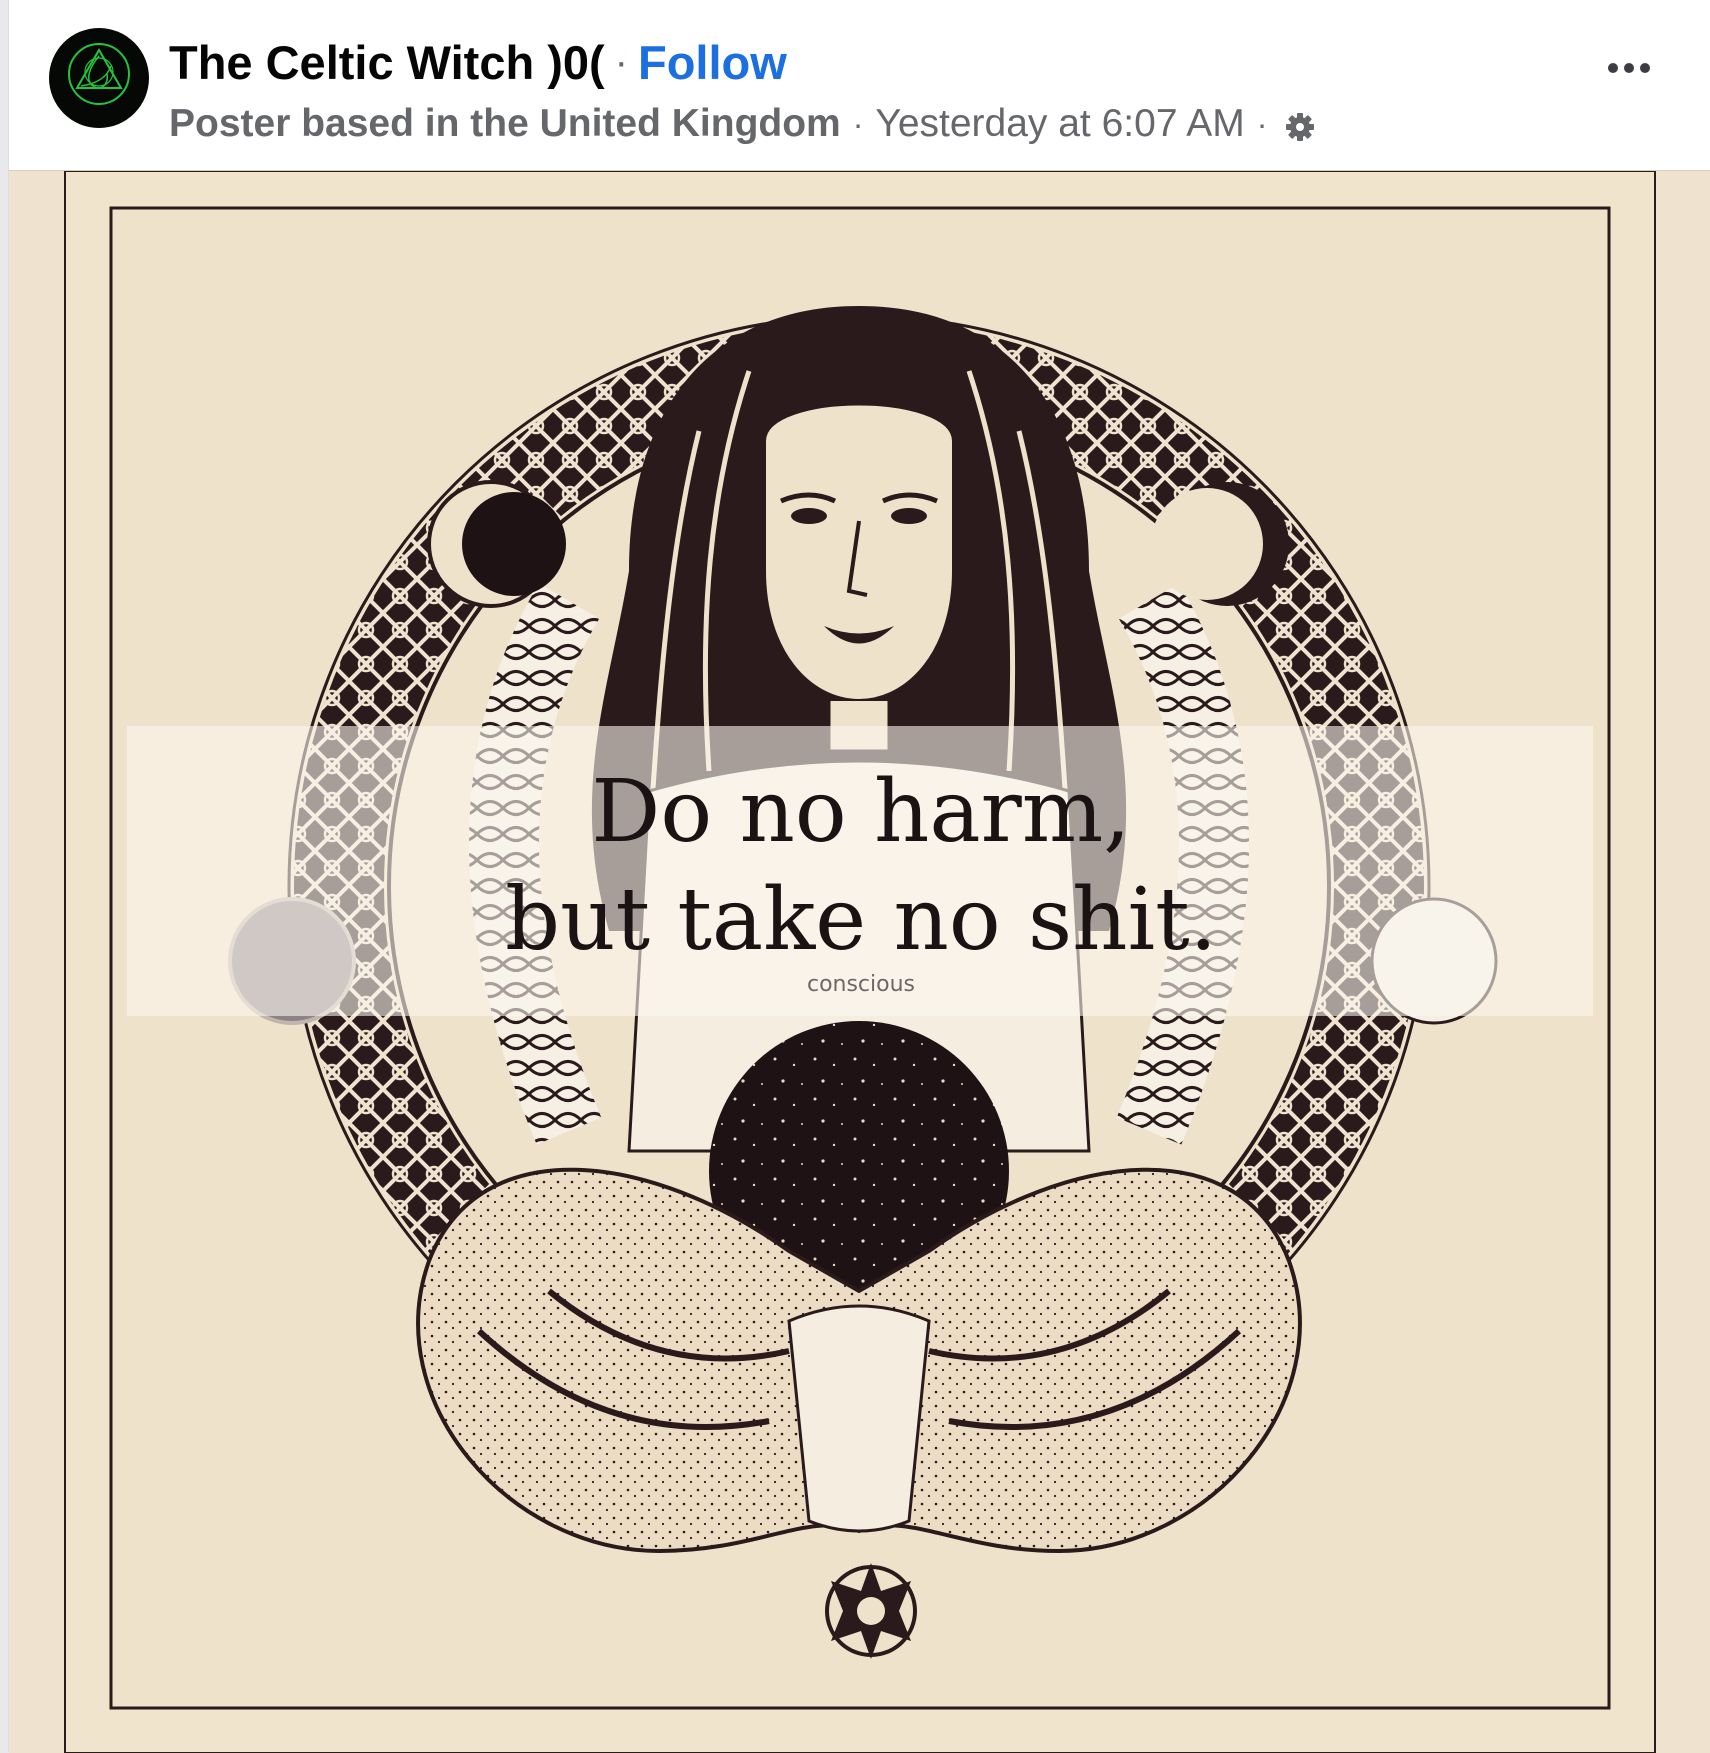  I want to click on avatar, so click(99, 78).